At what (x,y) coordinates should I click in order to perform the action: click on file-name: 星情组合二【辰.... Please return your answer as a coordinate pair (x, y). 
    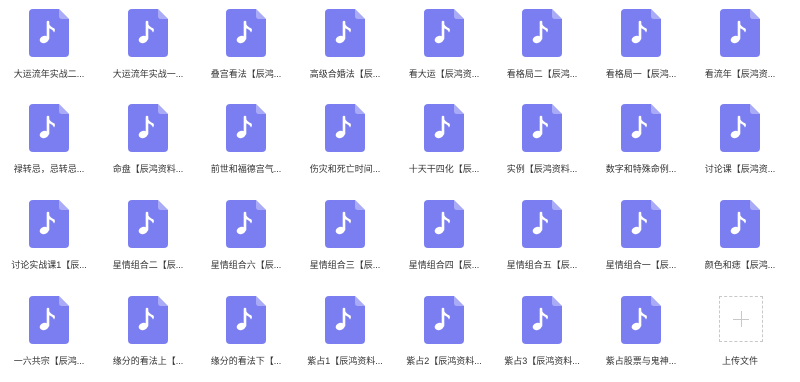
    Looking at the image, I should click on (148, 265).